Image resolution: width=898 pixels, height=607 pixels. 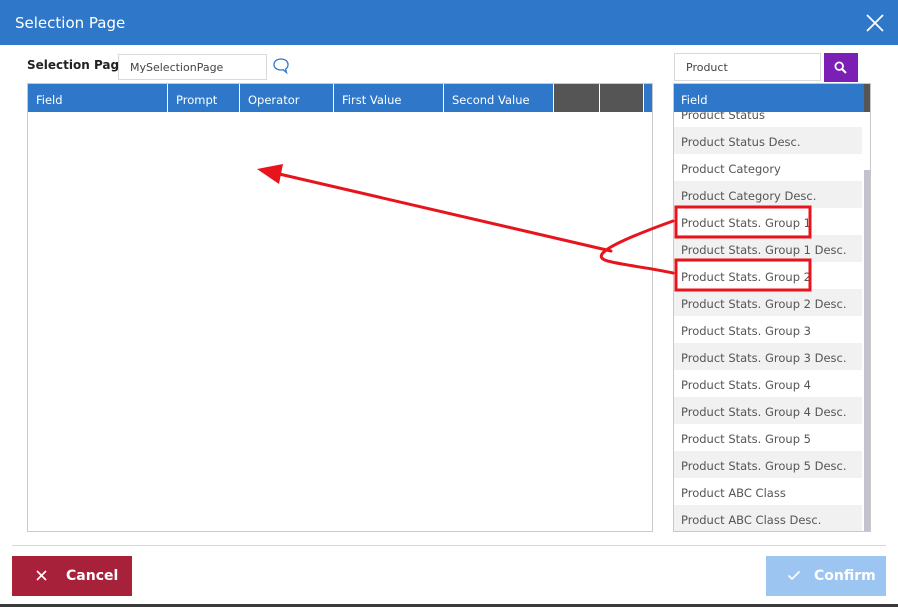 I want to click on field-list-header: Field, so click(x=769, y=98).